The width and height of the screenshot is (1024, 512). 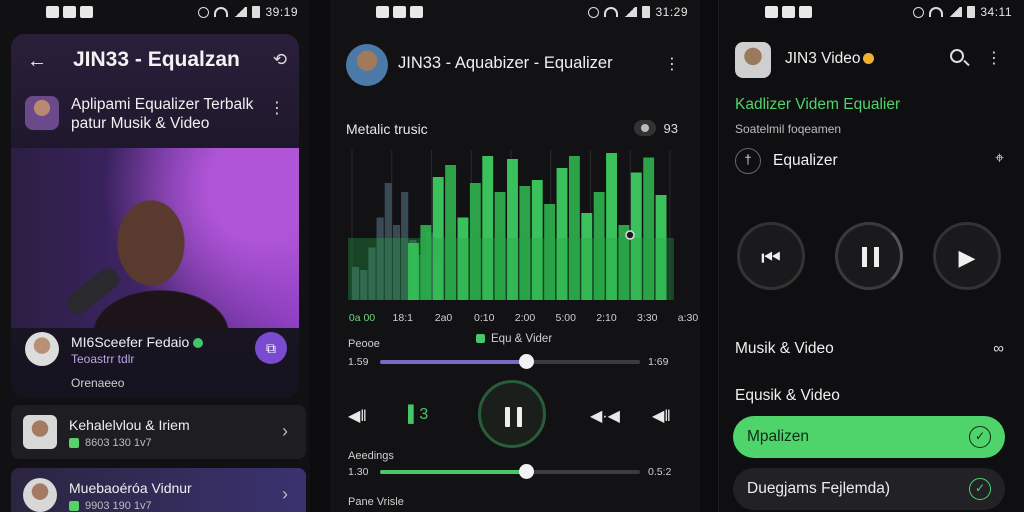 I want to click on page-title: JIN33 - Equalzan, so click(x=156, y=59).